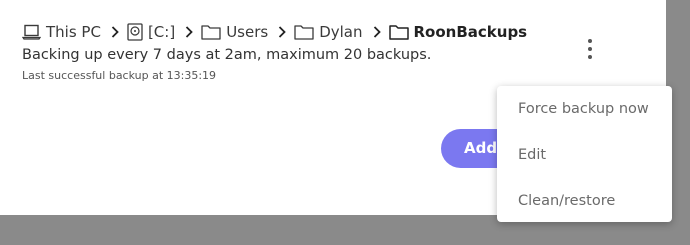  What do you see at coordinates (31, 32) in the screenshot?
I see `laptop-icon` at bounding box center [31, 32].